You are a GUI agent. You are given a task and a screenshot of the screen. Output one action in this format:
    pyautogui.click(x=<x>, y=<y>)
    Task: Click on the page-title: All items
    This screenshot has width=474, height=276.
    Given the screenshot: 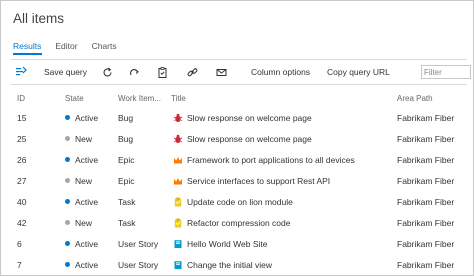 What is the action you would take?
    pyautogui.click(x=39, y=18)
    